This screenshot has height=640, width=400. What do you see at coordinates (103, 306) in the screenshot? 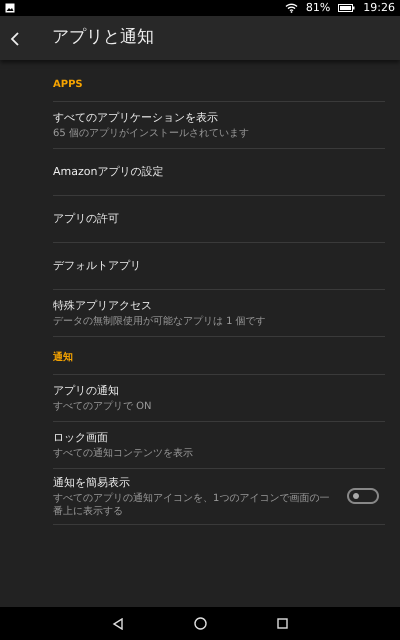
I see `item-title: 特殊アプリアクセス` at bounding box center [103, 306].